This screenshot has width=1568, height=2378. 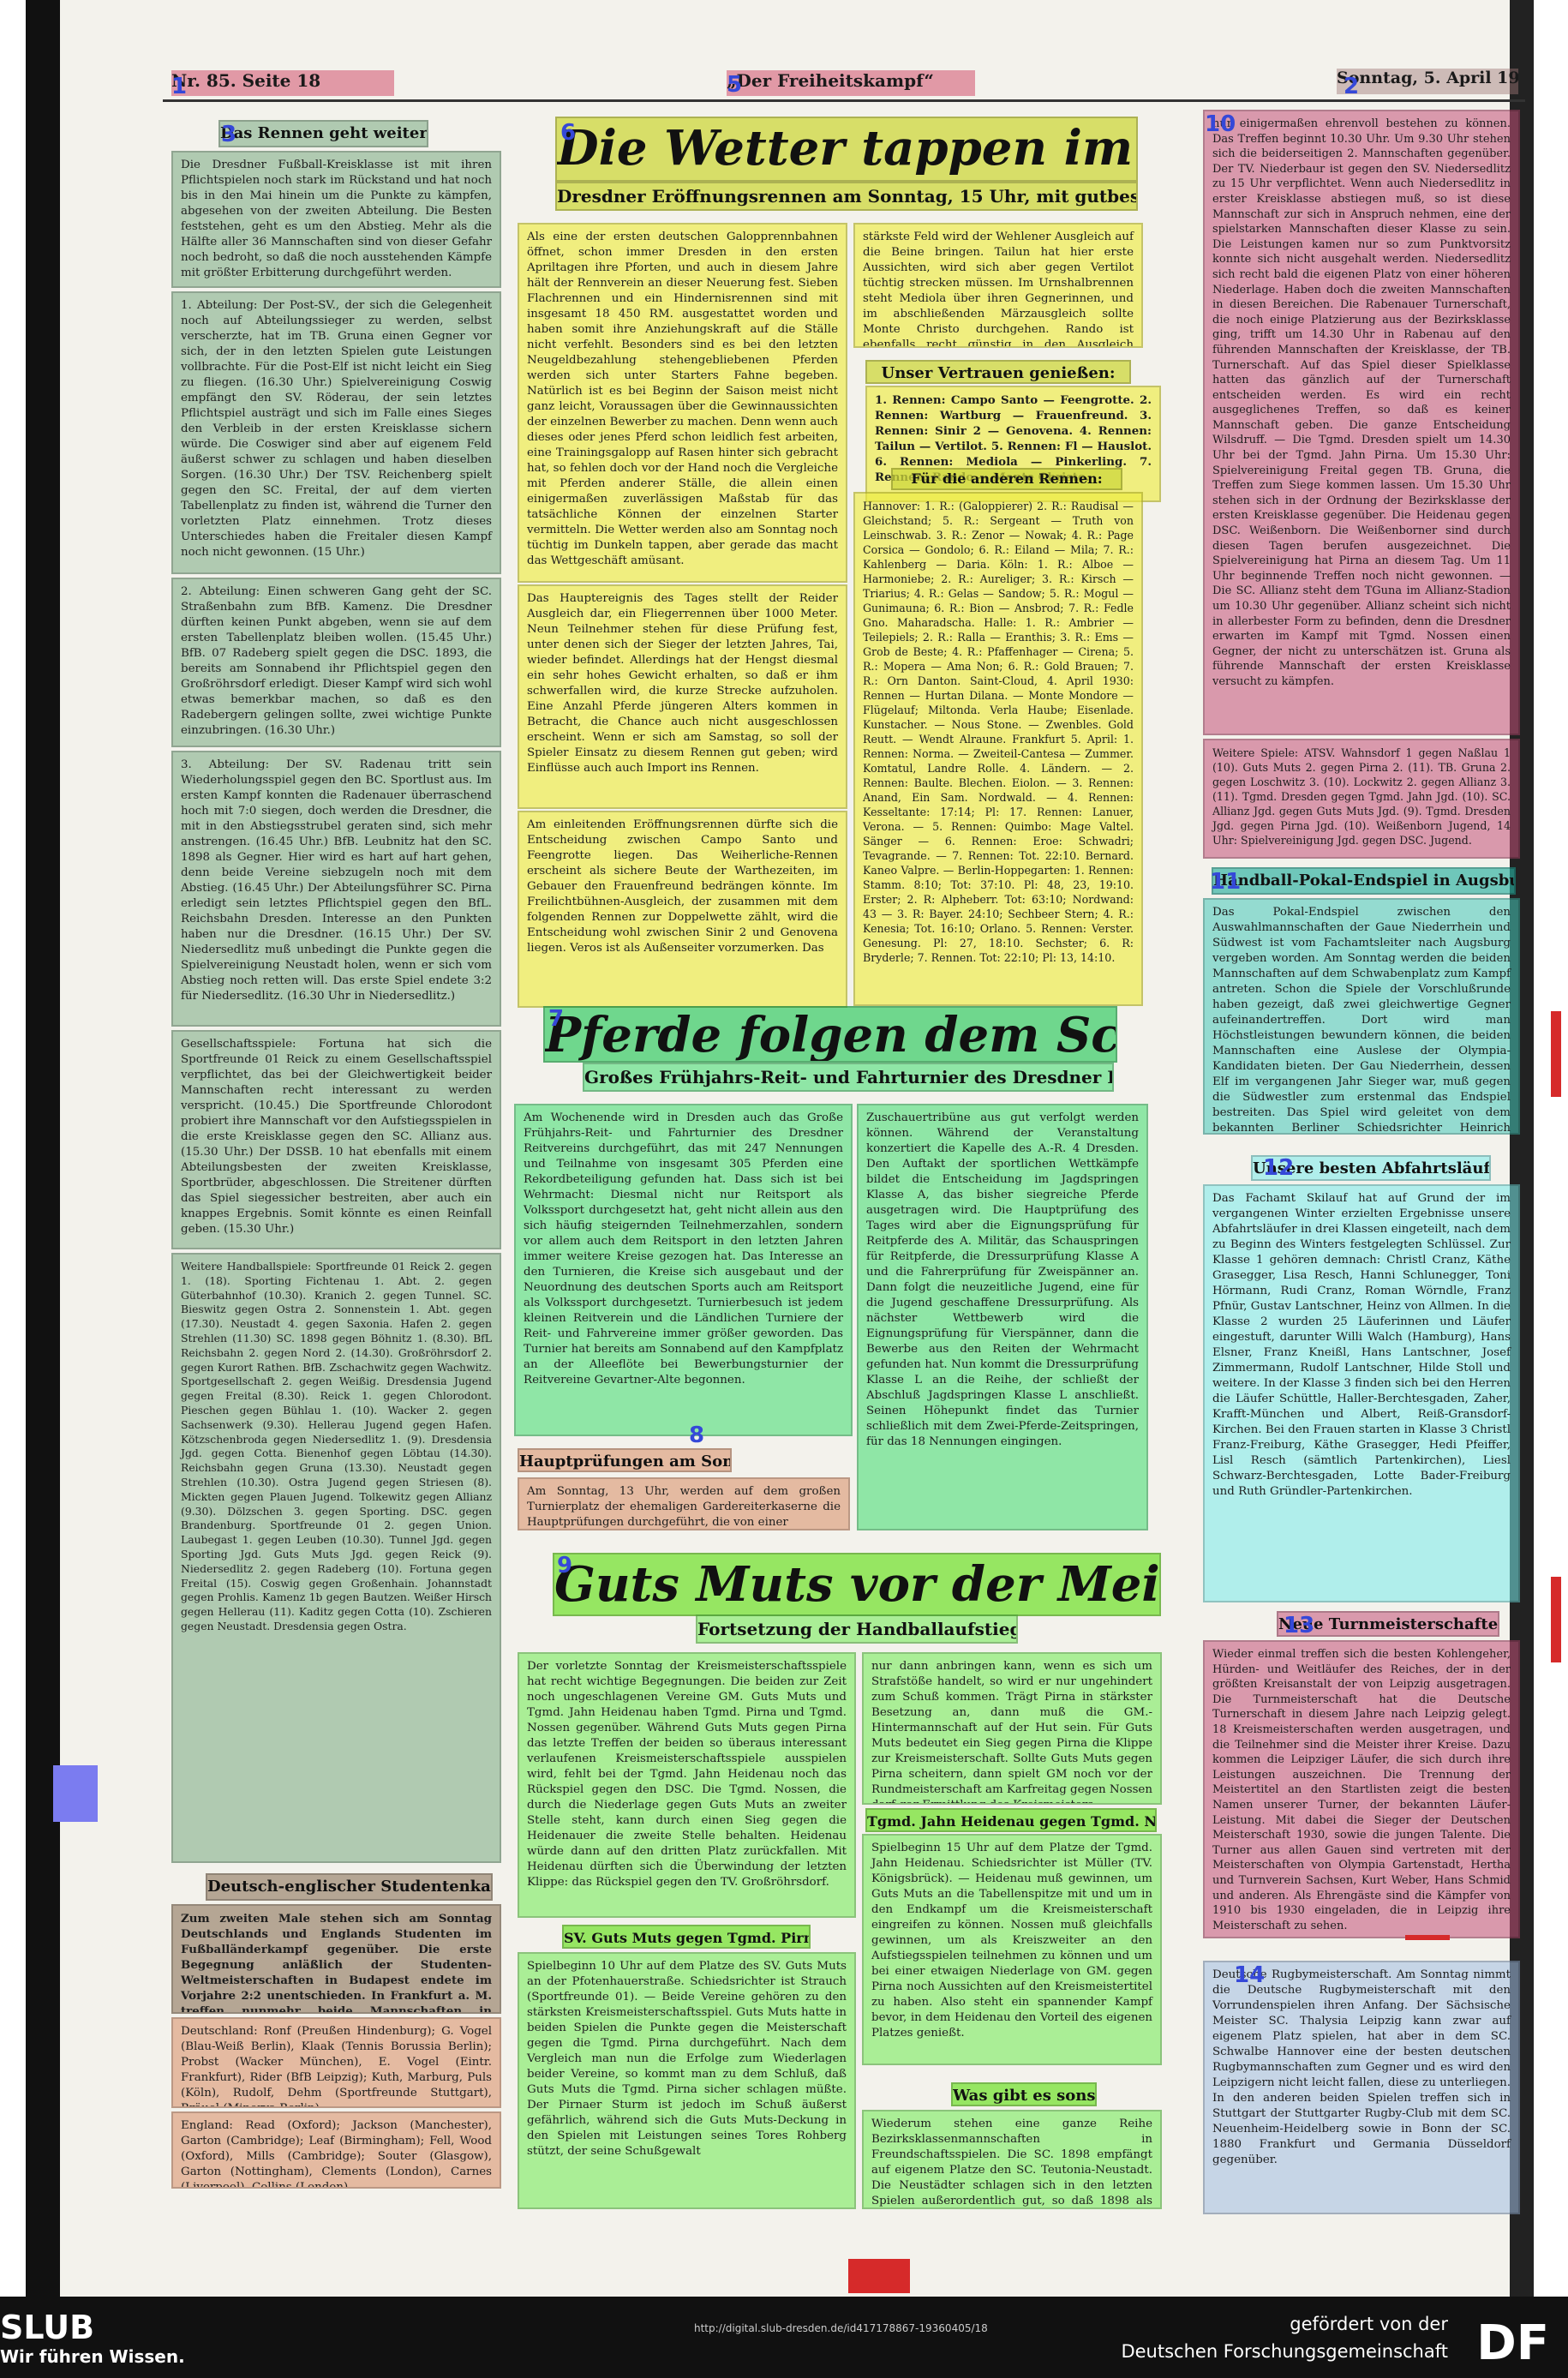 What do you see at coordinates (697, 1435) in the screenshot?
I see `marker-8: 8` at bounding box center [697, 1435].